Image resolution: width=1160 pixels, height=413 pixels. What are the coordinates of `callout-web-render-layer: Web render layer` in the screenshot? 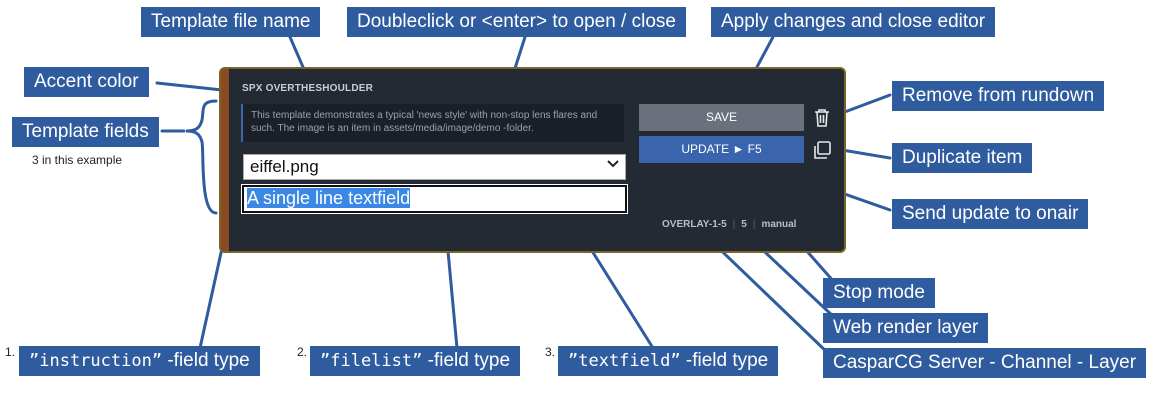 It's located at (906, 328).